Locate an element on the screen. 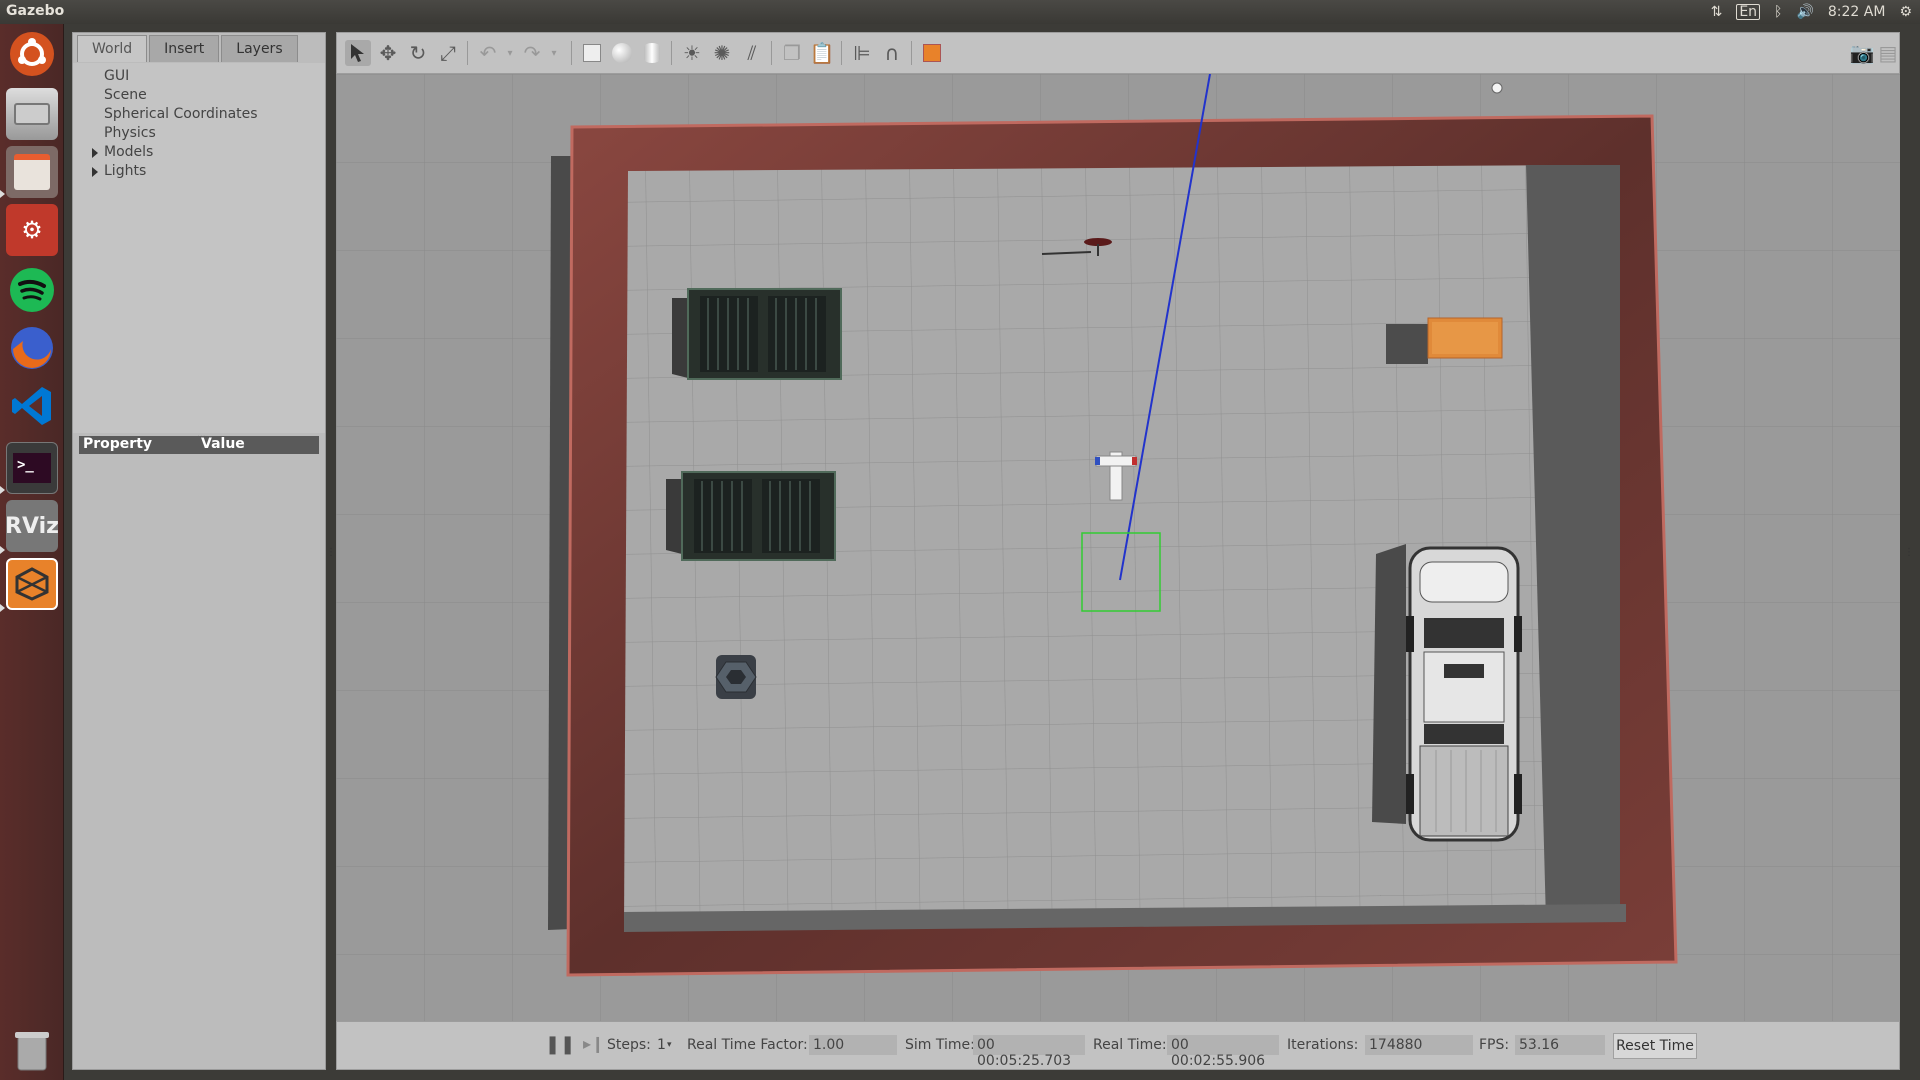 Image resolution: width=1920 pixels, height=1080 pixels. fps-label: FPS: is located at coordinates (1494, 1045).